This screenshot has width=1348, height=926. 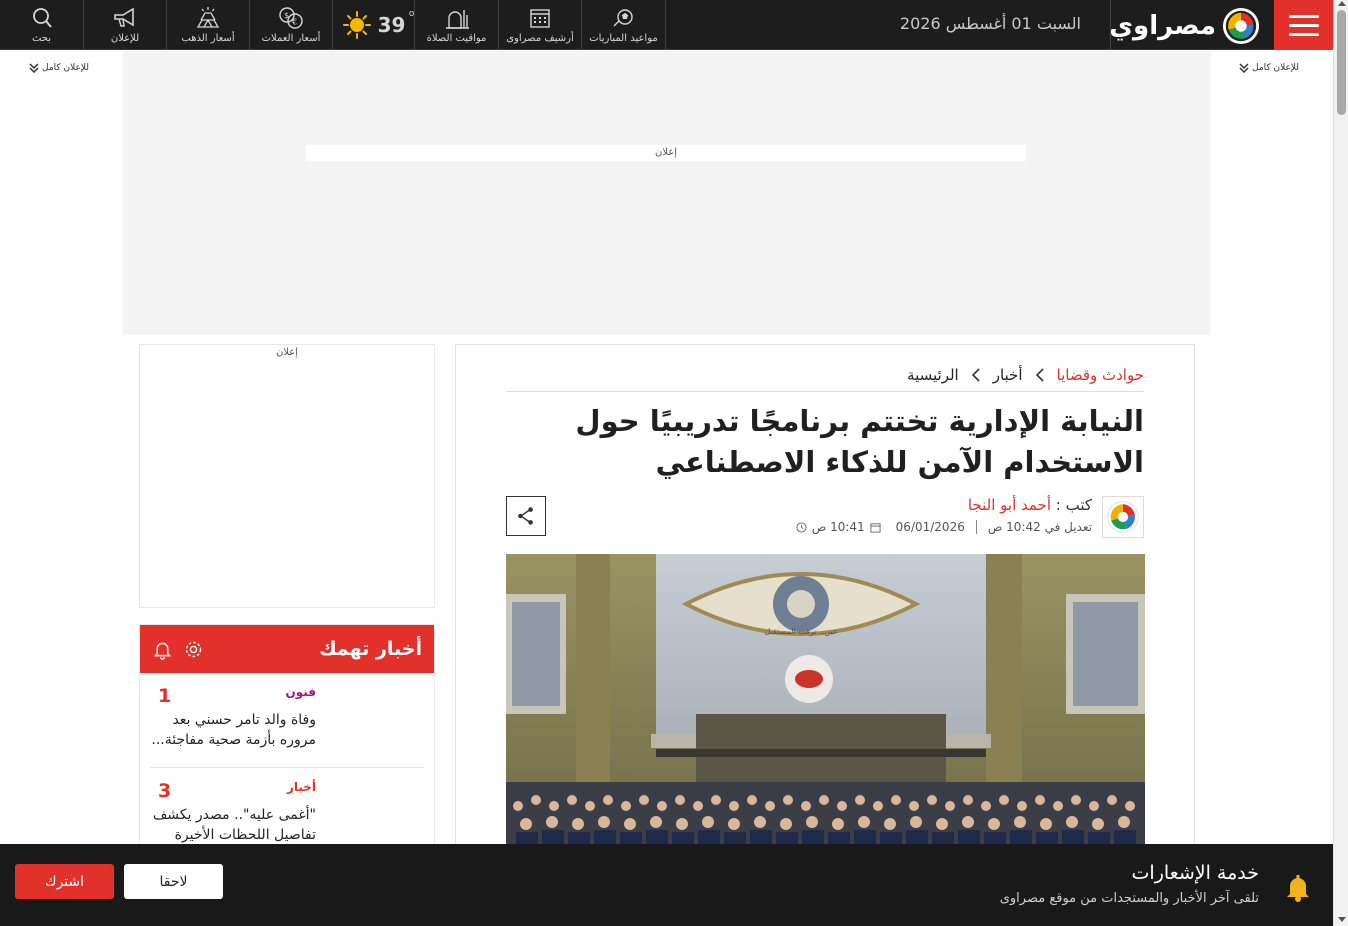 What do you see at coordinates (287, 649) in the screenshot?
I see `related-news-header: أخبار تهمك` at bounding box center [287, 649].